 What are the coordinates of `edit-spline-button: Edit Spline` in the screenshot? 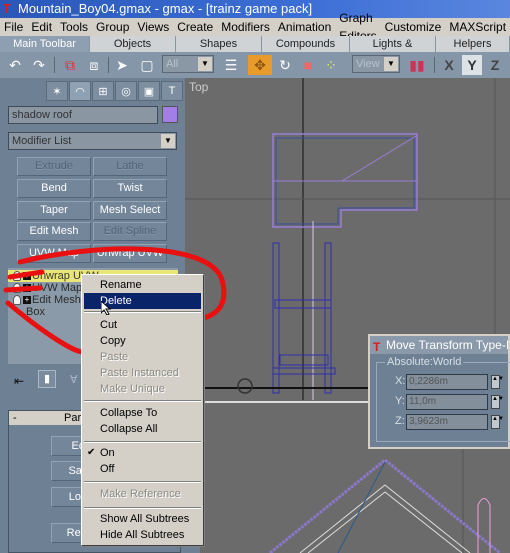 It's located at (130, 231).